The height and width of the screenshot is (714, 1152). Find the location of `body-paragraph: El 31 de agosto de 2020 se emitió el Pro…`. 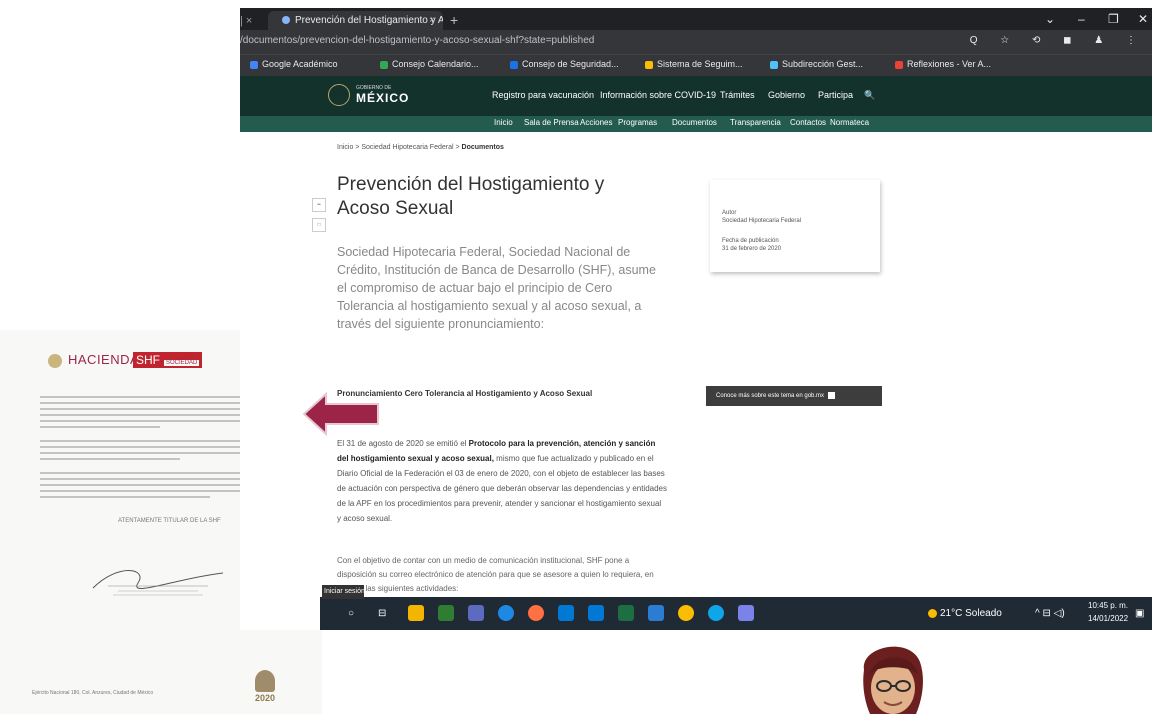

body-paragraph: El 31 de agosto de 2020 se emitió el Pro… is located at coordinates (502, 481).